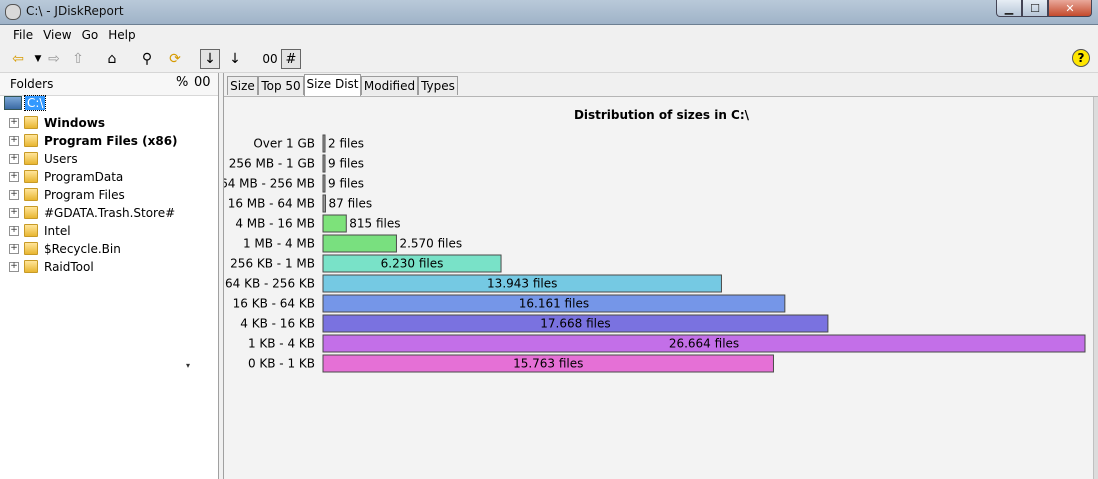  Describe the element at coordinates (346, 184) in the screenshot. I see `bar-value-label: 9 files` at that location.